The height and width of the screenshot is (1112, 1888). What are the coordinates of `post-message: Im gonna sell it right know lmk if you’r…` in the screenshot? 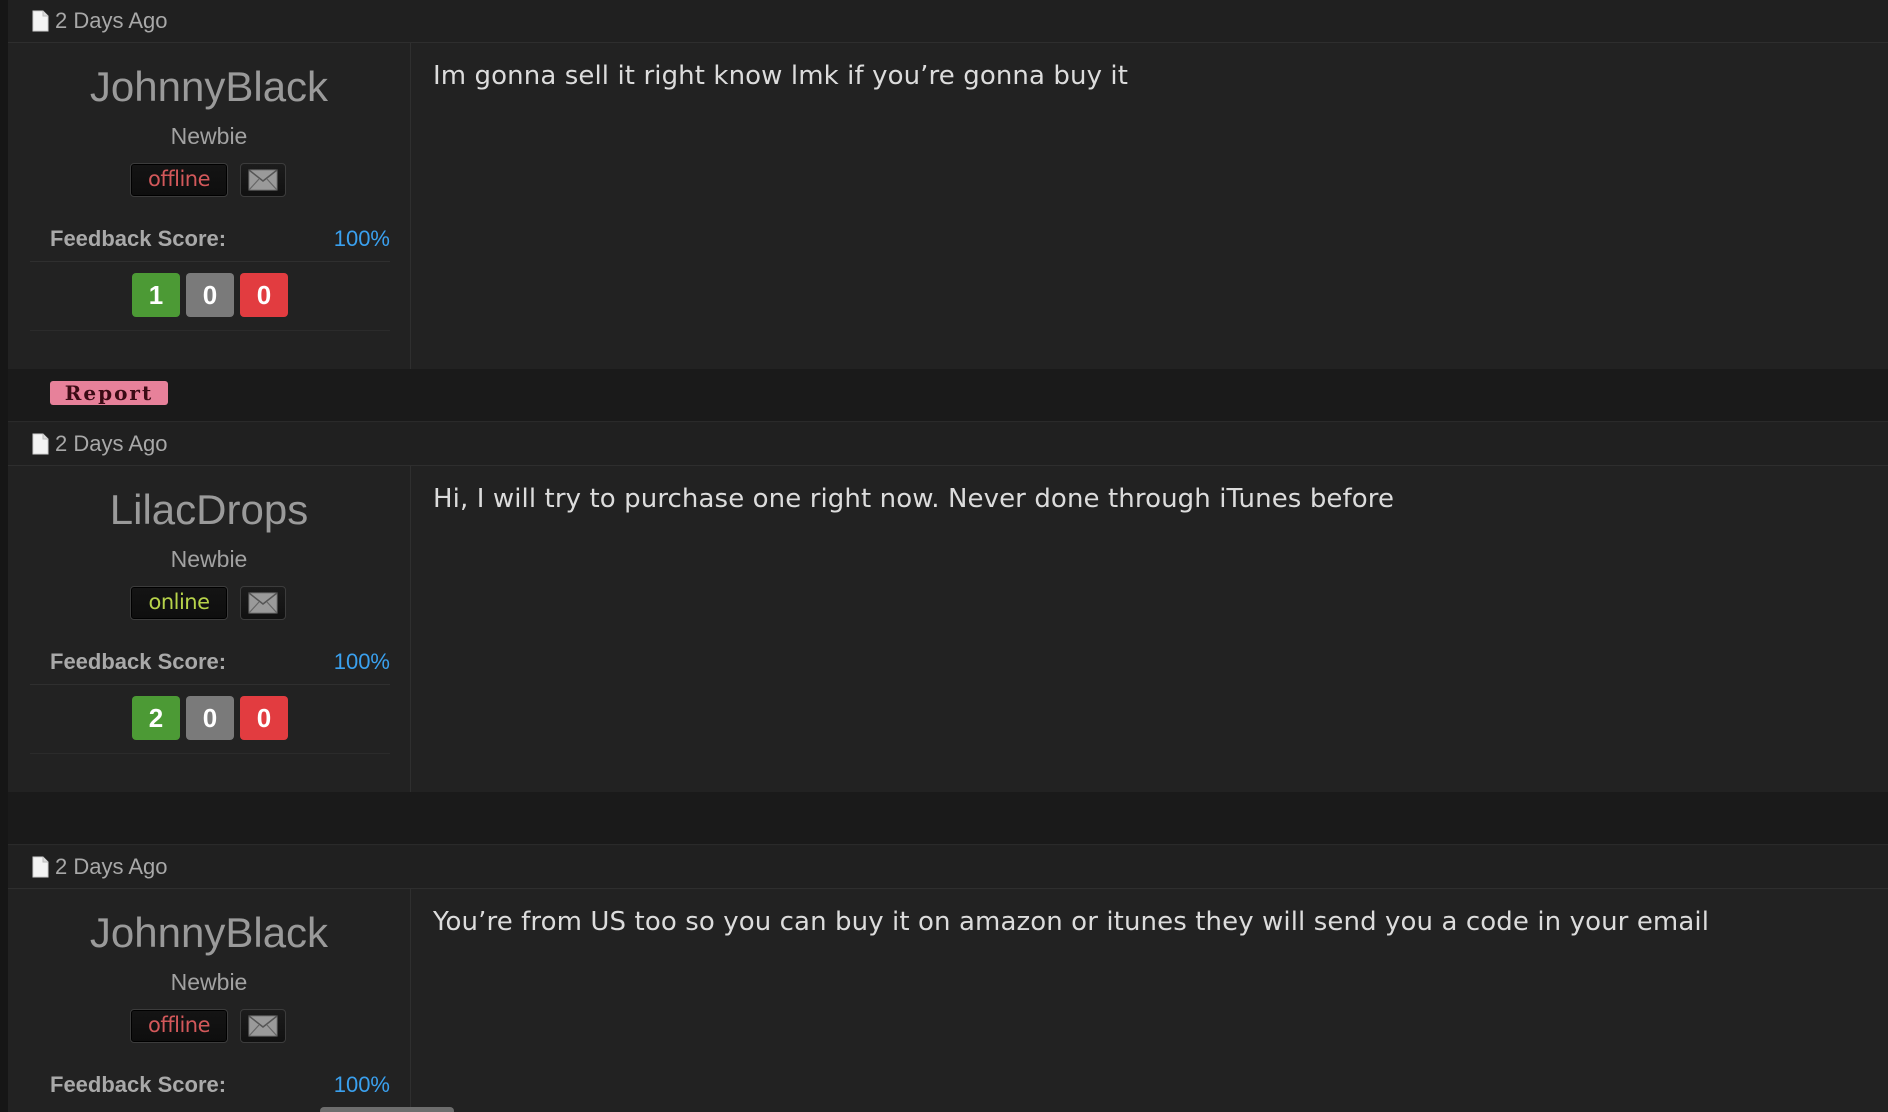 It's located at (781, 76).